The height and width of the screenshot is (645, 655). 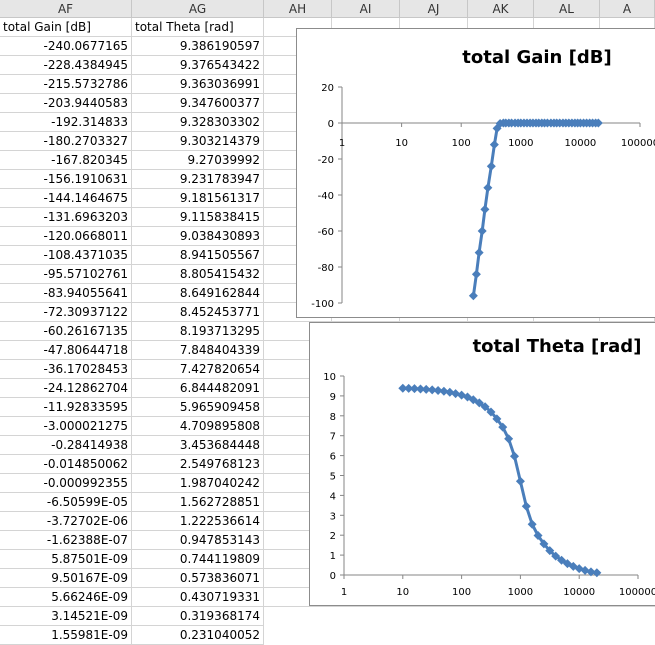 What do you see at coordinates (66, 179) in the screenshot?
I see `table-cell: -156.1910631` at bounding box center [66, 179].